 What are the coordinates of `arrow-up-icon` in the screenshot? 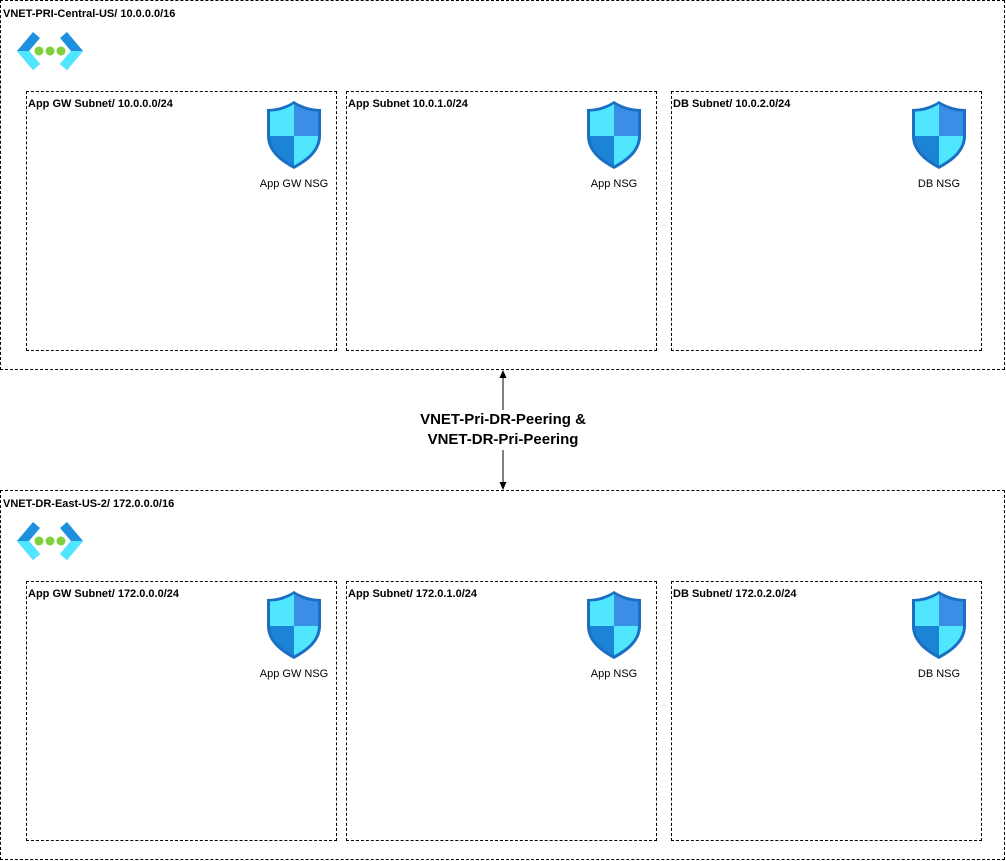 It's located at (503, 374).